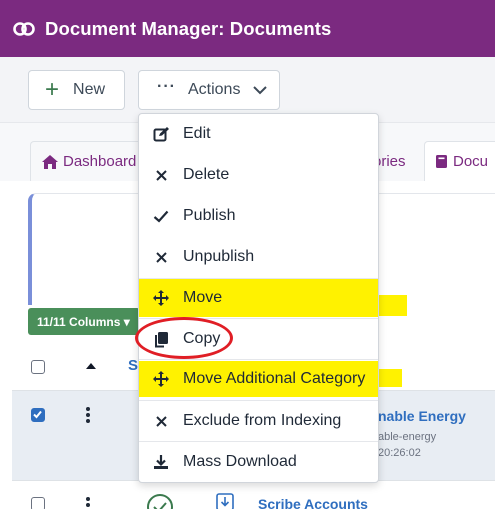 This screenshot has height=509, width=495. I want to click on plus-icon: +, so click(52, 89).